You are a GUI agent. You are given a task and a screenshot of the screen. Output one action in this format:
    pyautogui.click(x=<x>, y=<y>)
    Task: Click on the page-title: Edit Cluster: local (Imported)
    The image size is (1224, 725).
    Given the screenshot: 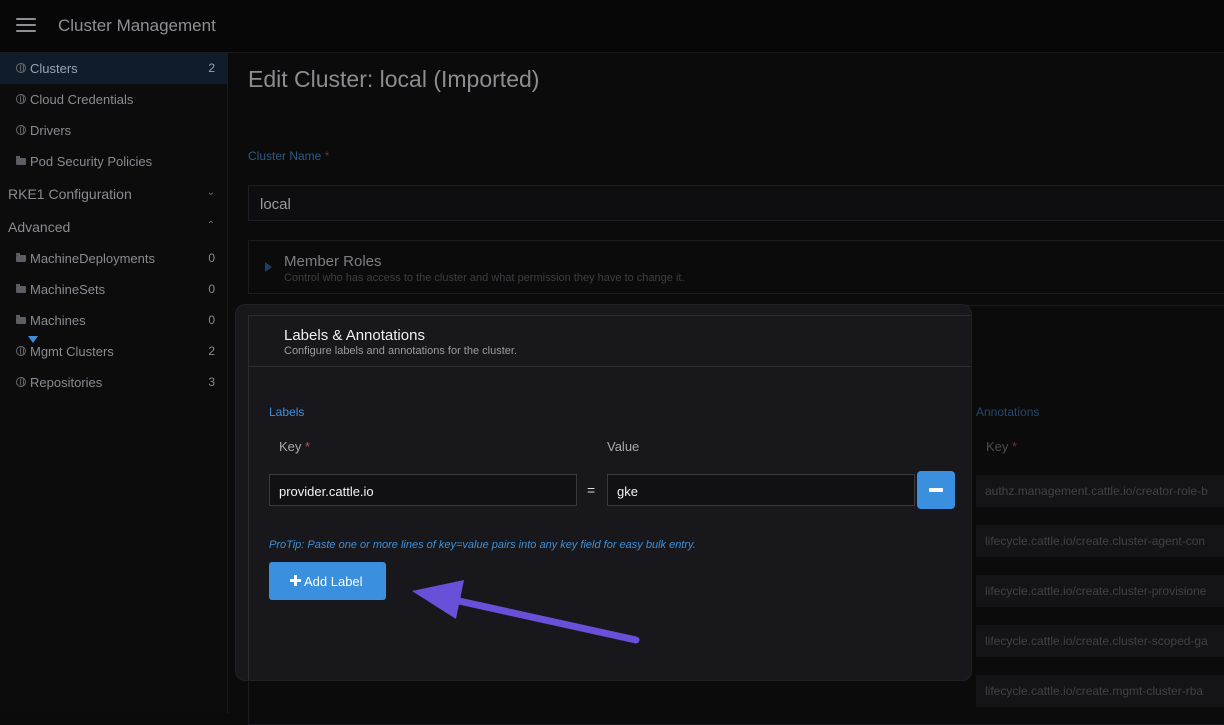 What is the action you would take?
    pyautogui.click(x=394, y=79)
    